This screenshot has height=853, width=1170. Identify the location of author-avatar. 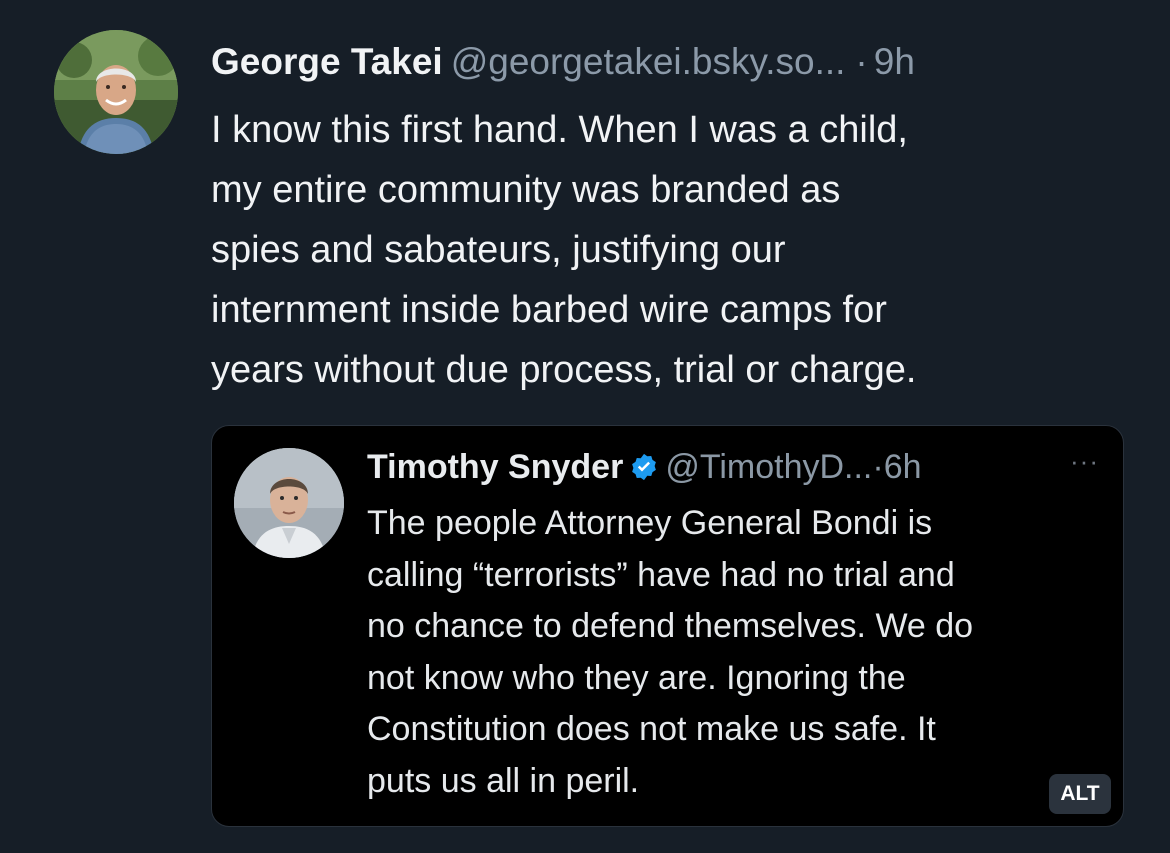
(116, 92).